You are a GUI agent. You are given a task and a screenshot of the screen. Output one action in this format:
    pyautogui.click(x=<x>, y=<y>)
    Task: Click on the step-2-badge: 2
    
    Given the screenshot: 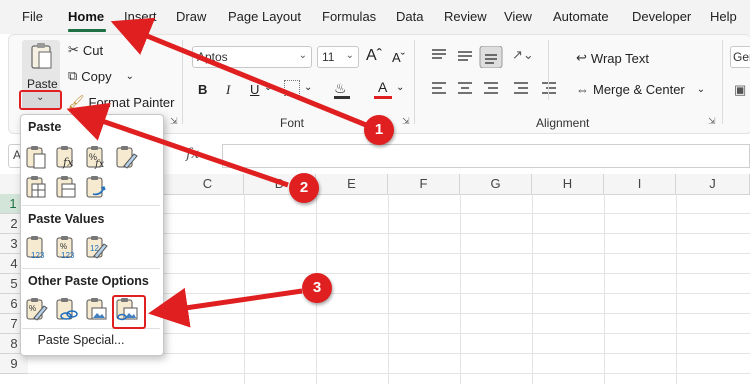 What is the action you would take?
    pyautogui.click(x=304, y=188)
    